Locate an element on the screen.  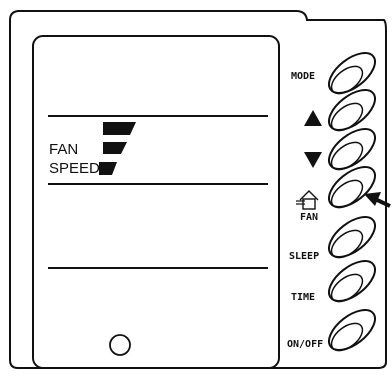
mode-button-label: MODE is located at coordinates (303, 76).